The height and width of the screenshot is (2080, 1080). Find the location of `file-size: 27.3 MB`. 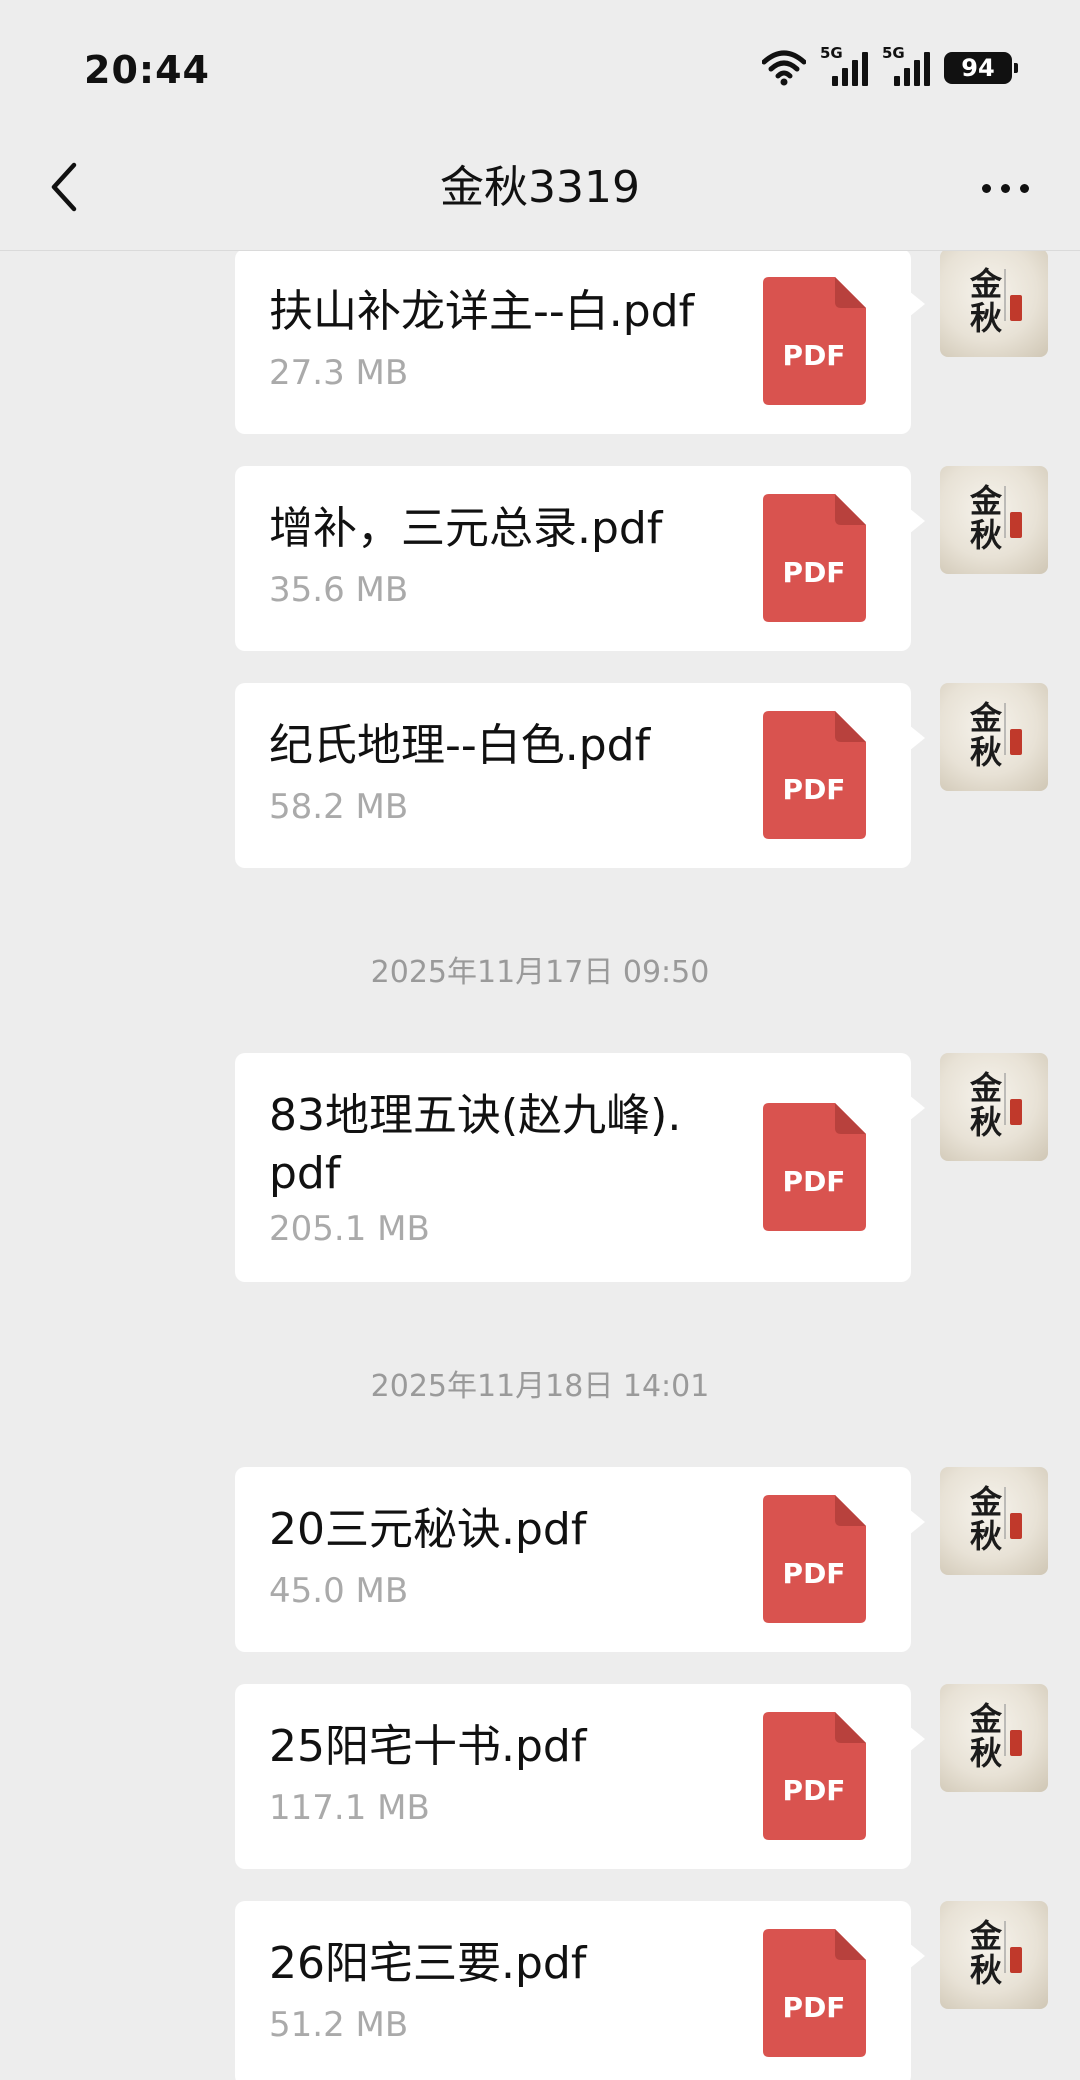

file-size: 27.3 MB is located at coordinates (339, 373).